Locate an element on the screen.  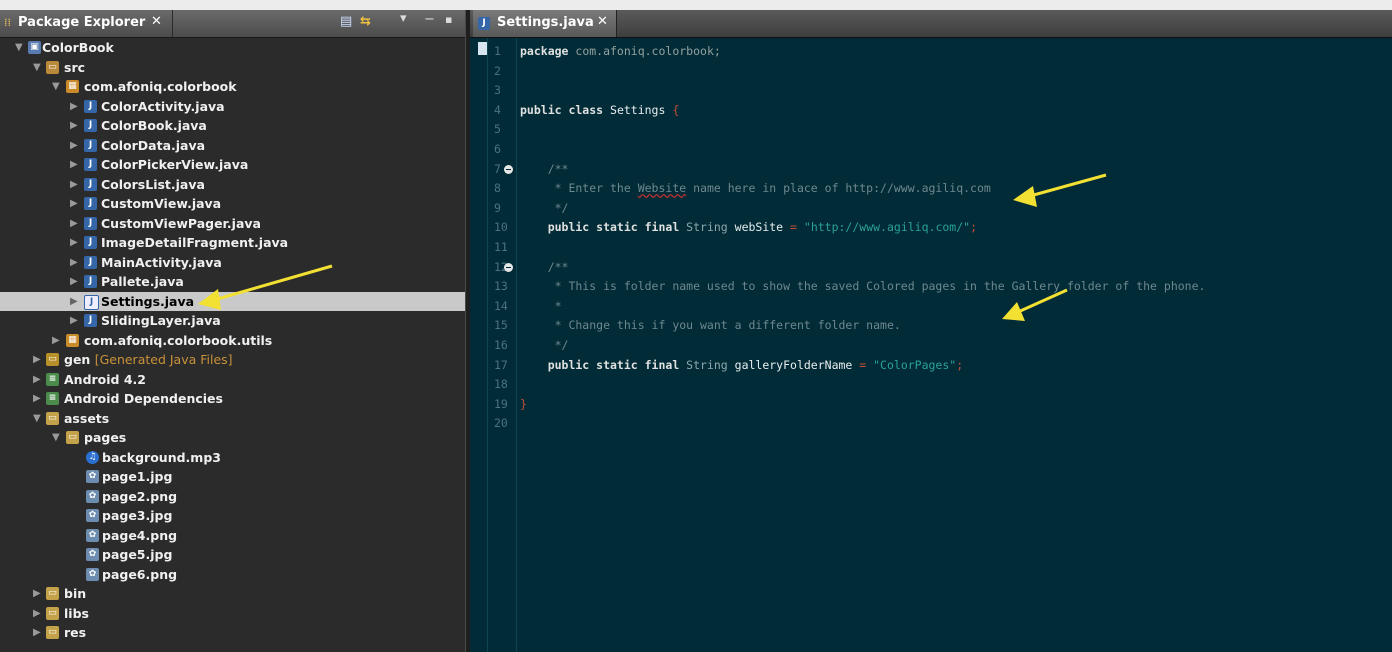
maximize-icon: ▪ is located at coordinates (448, 19).